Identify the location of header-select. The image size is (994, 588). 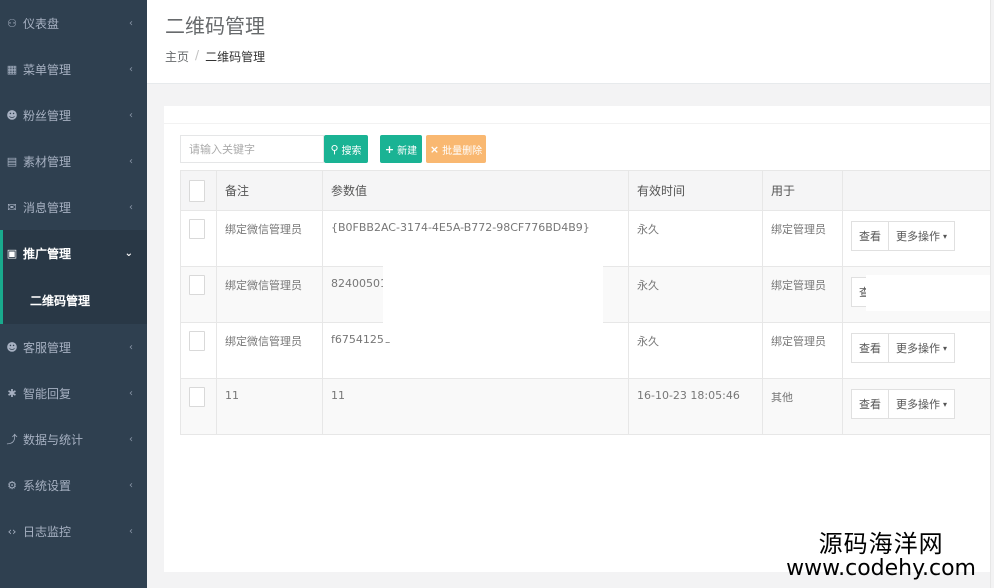
(198, 190).